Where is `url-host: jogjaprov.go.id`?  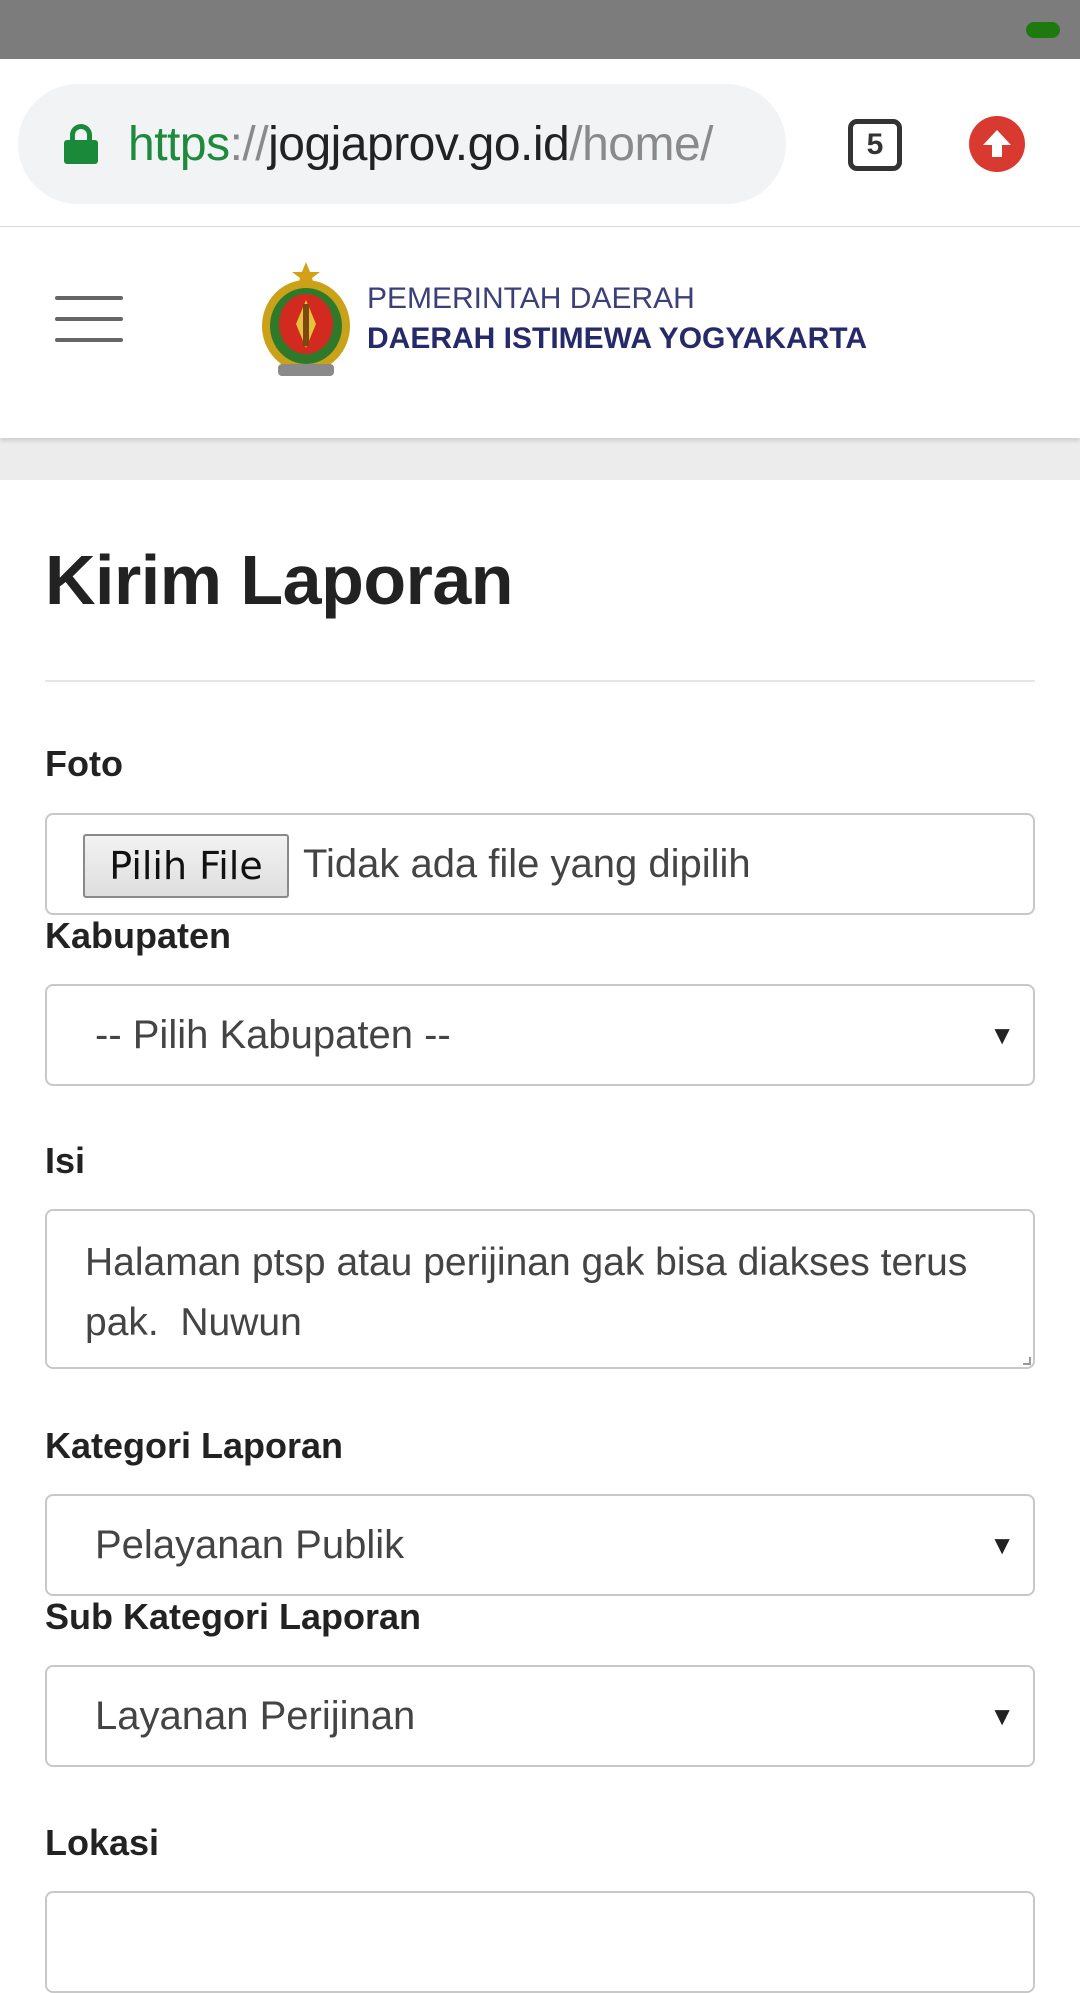 url-host: jogjaprov.go.id is located at coordinates (419, 144).